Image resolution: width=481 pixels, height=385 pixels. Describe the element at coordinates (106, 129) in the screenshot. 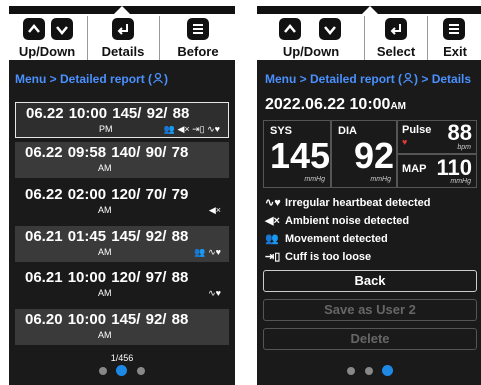

I see `record-ampm: PM` at that location.